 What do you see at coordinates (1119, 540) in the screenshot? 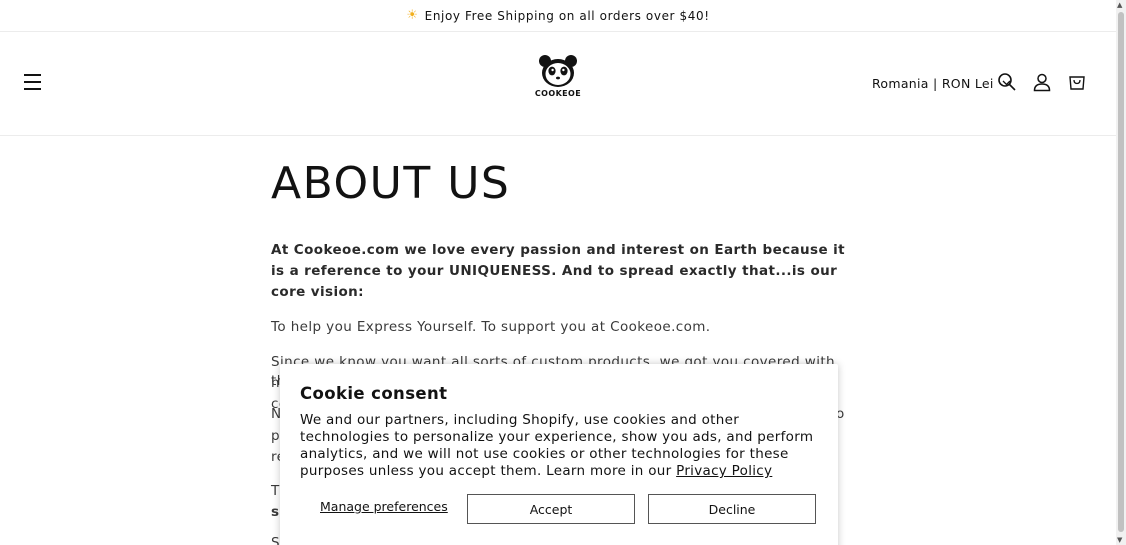
I see `scroll-down-arrow-icon: ▼` at bounding box center [1119, 540].